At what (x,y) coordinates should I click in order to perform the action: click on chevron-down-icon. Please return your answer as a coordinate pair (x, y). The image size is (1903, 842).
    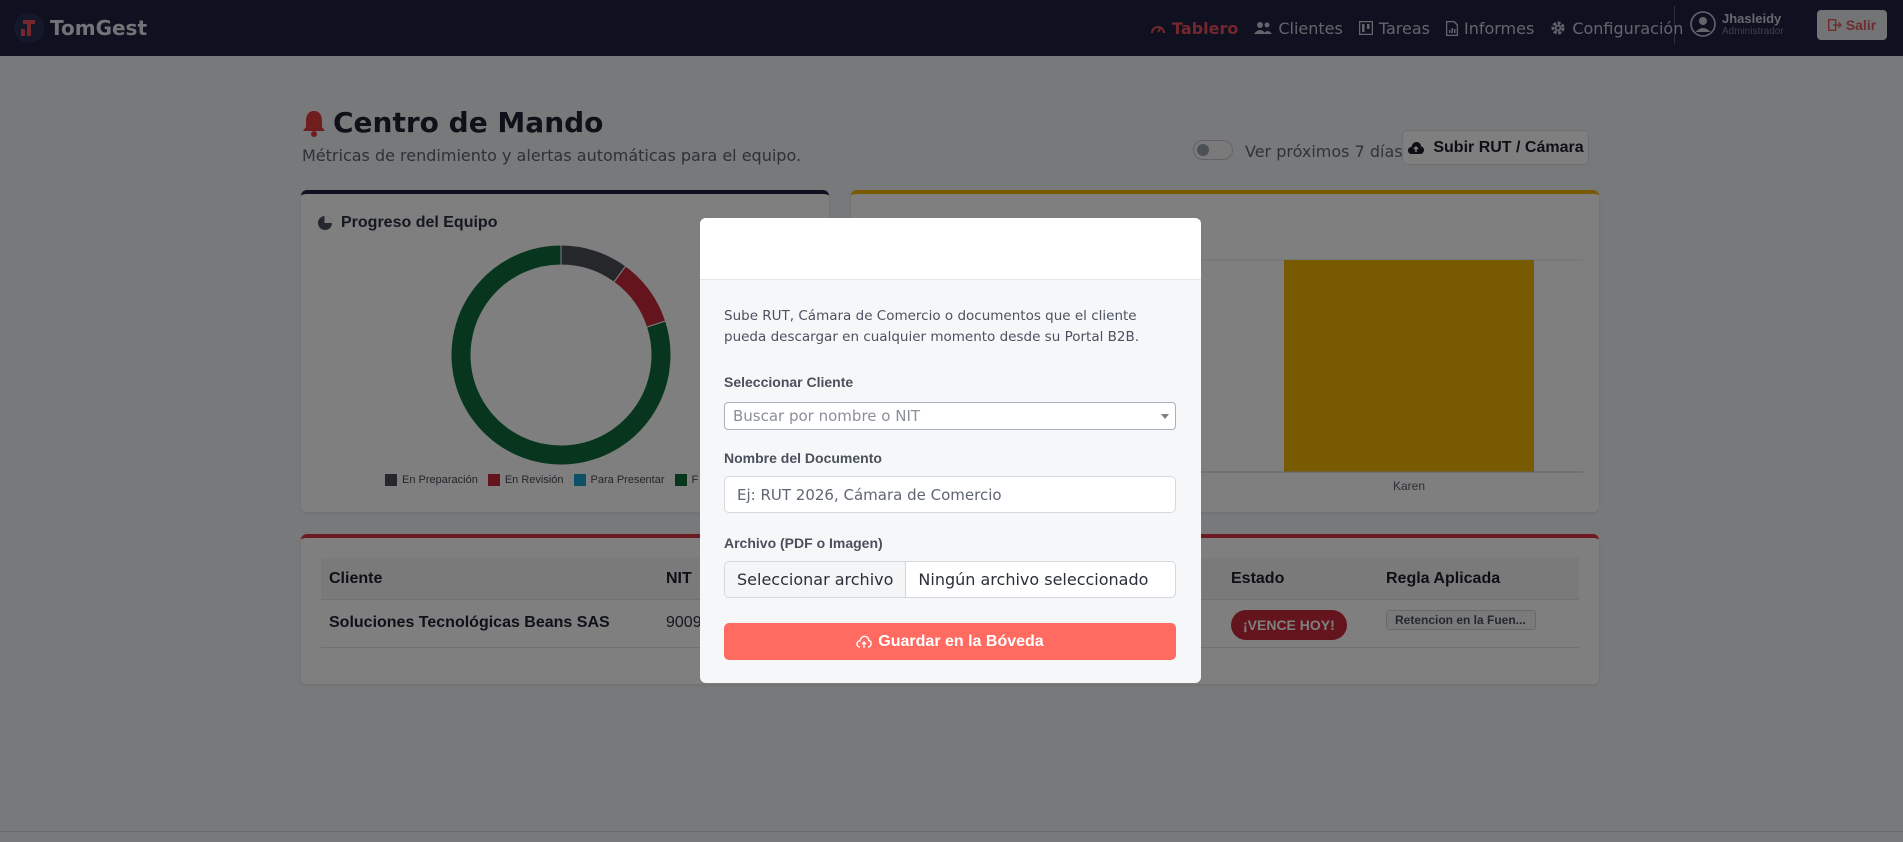
    Looking at the image, I should click on (1165, 416).